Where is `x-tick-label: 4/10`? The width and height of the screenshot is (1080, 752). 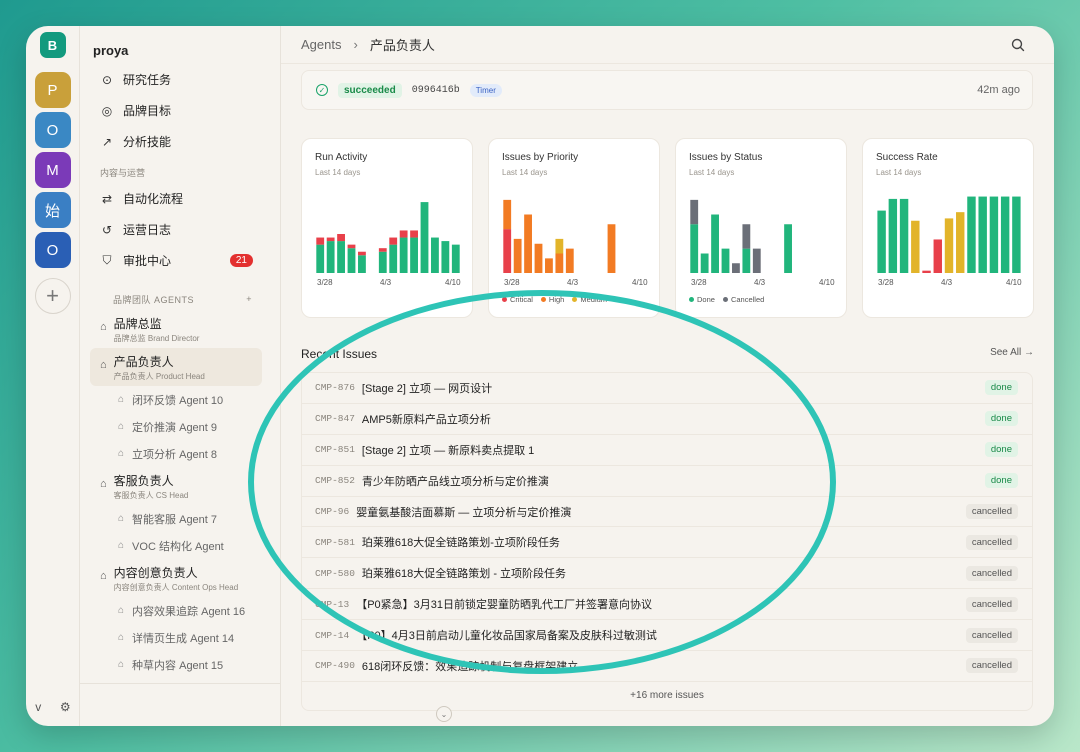 x-tick-label: 4/10 is located at coordinates (453, 282).